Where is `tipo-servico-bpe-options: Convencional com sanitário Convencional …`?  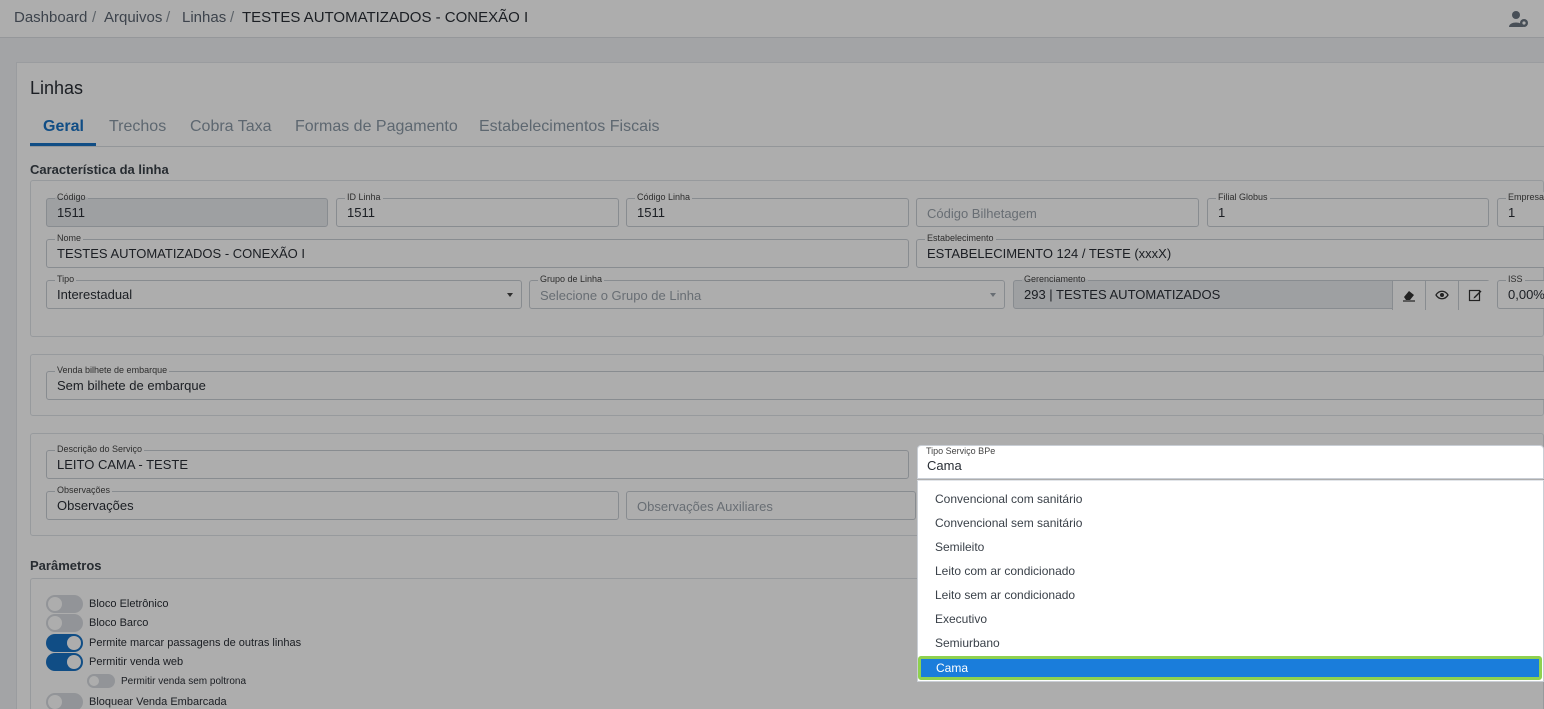
tipo-servico-bpe-options: Convencional com sanitário Convencional … is located at coordinates (1230, 581).